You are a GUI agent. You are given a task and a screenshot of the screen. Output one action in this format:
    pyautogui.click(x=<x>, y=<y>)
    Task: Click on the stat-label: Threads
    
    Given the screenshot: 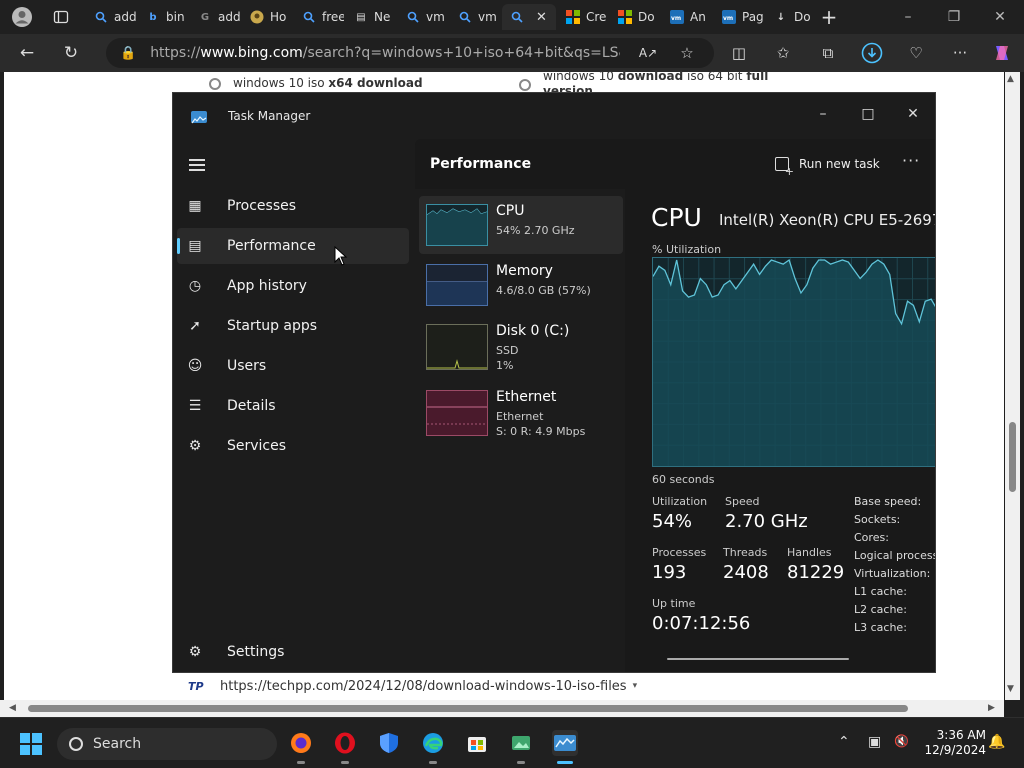 What is the action you would take?
    pyautogui.click(x=745, y=552)
    